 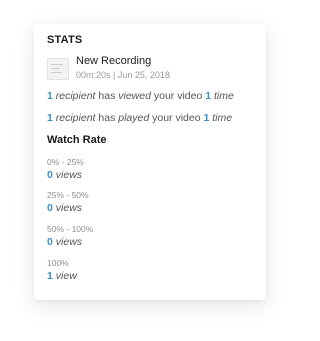 I want to click on viewed-has: has, so click(x=107, y=96).